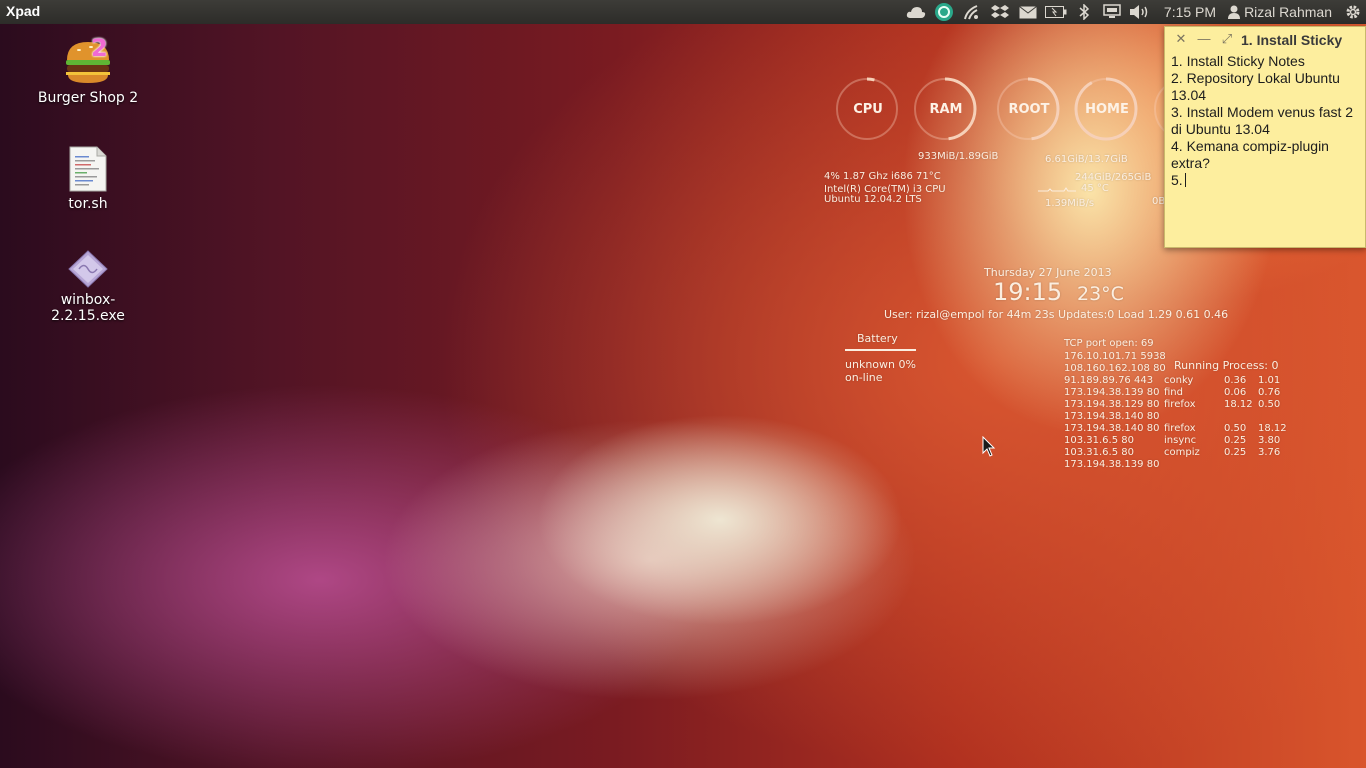  What do you see at coordinates (1269, 380) in the screenshot?
I see `process-b: 1.01` at bounding box center [1269, 380].